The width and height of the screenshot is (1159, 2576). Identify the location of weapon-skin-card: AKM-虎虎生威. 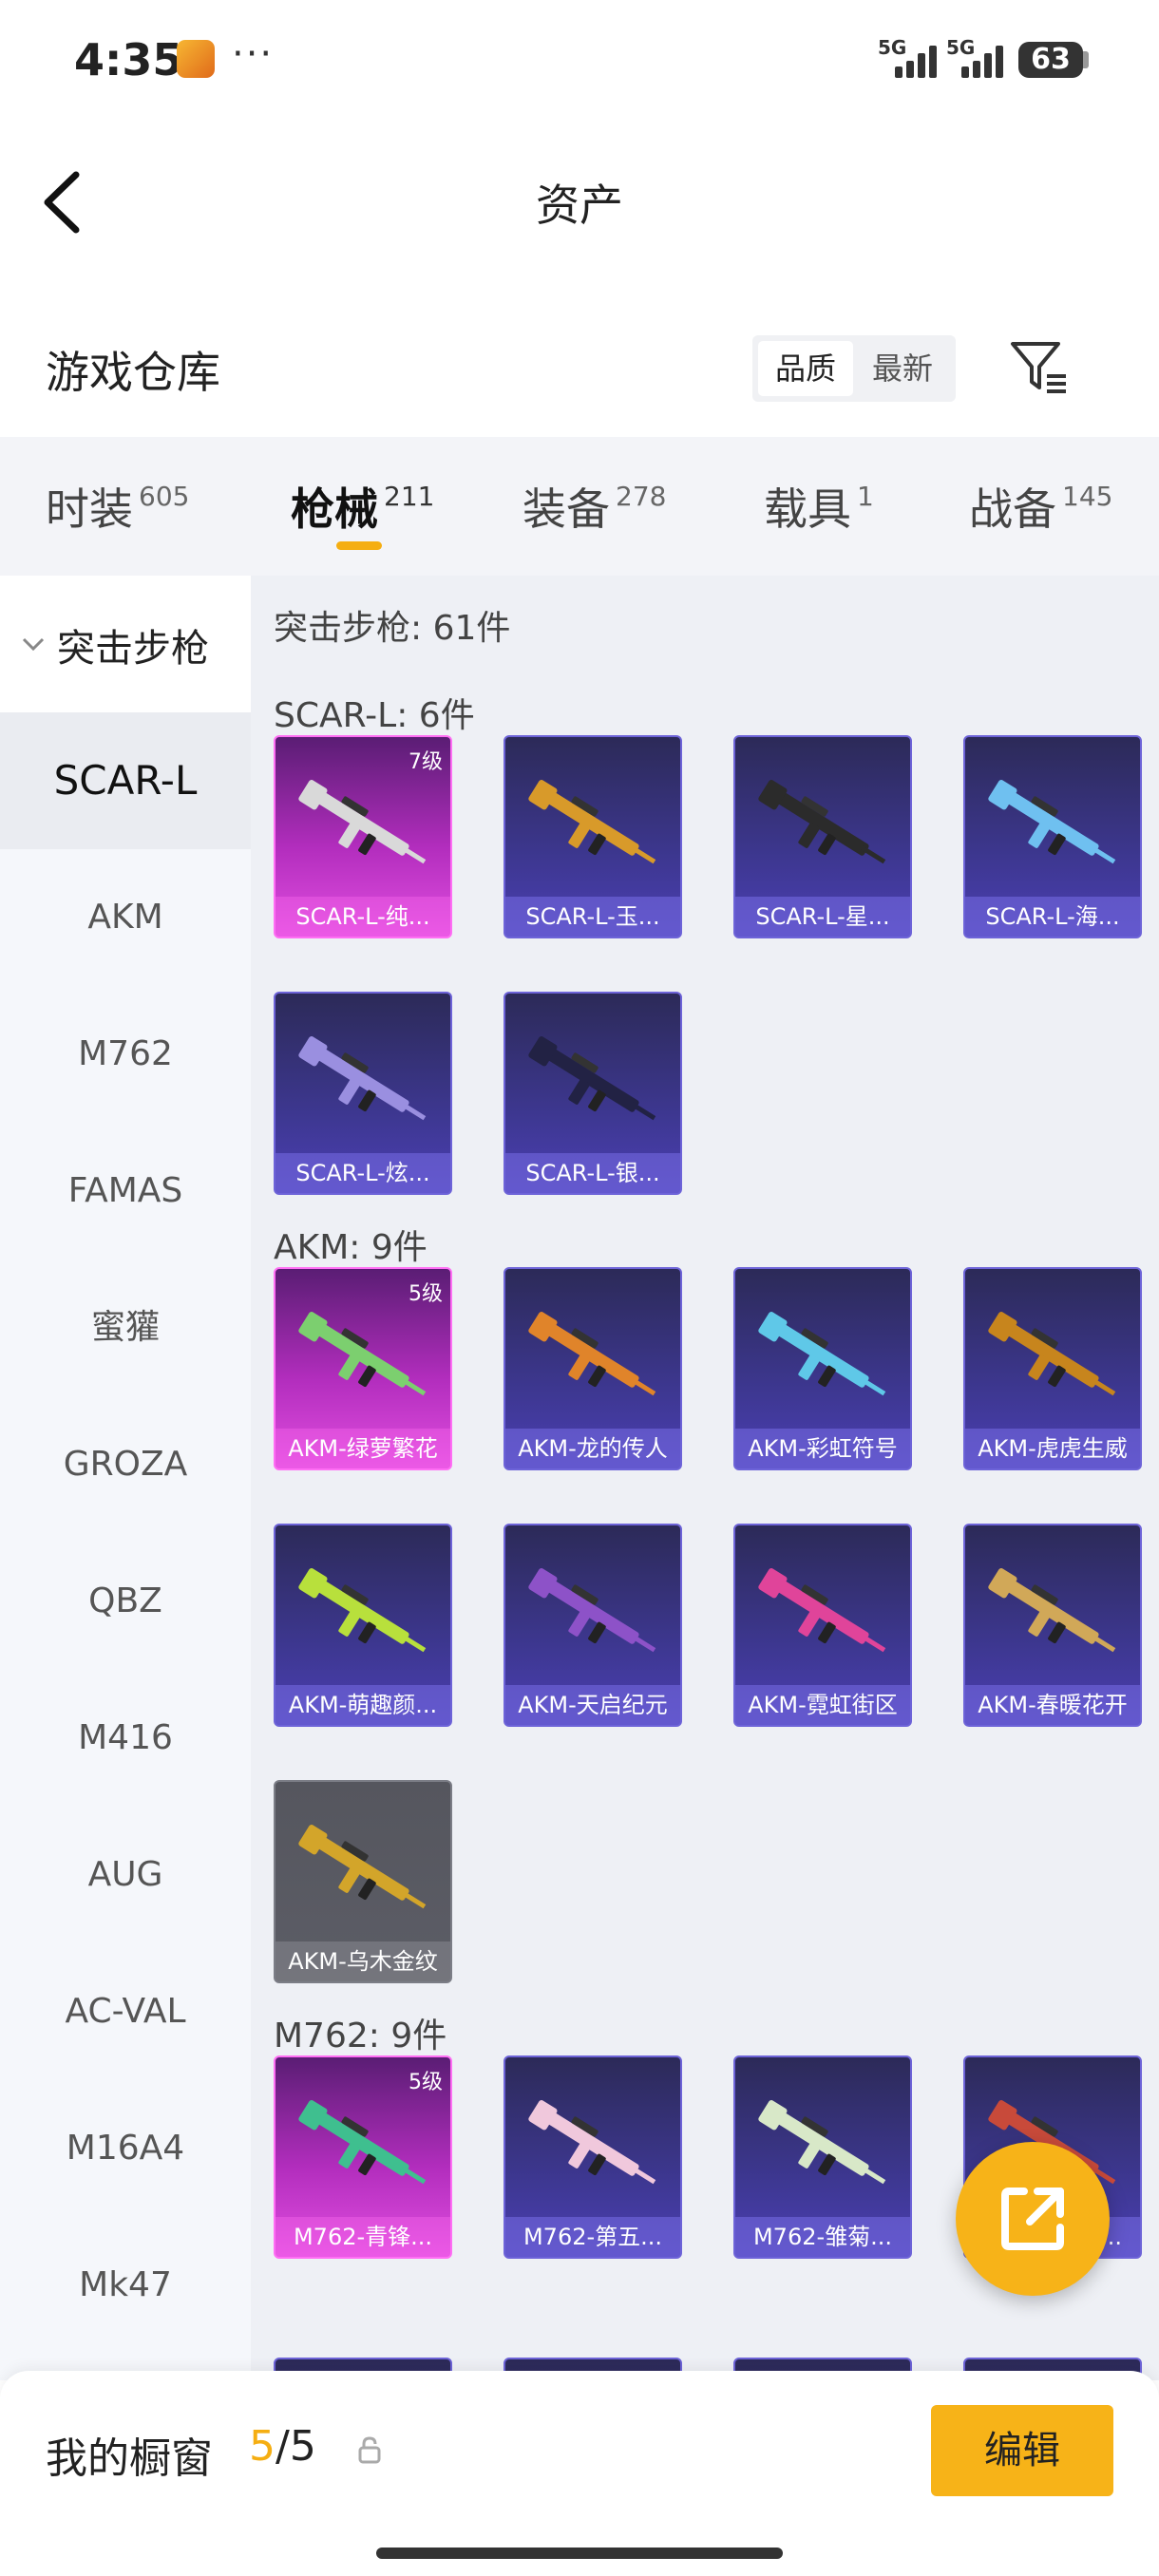
(1052, 1368).